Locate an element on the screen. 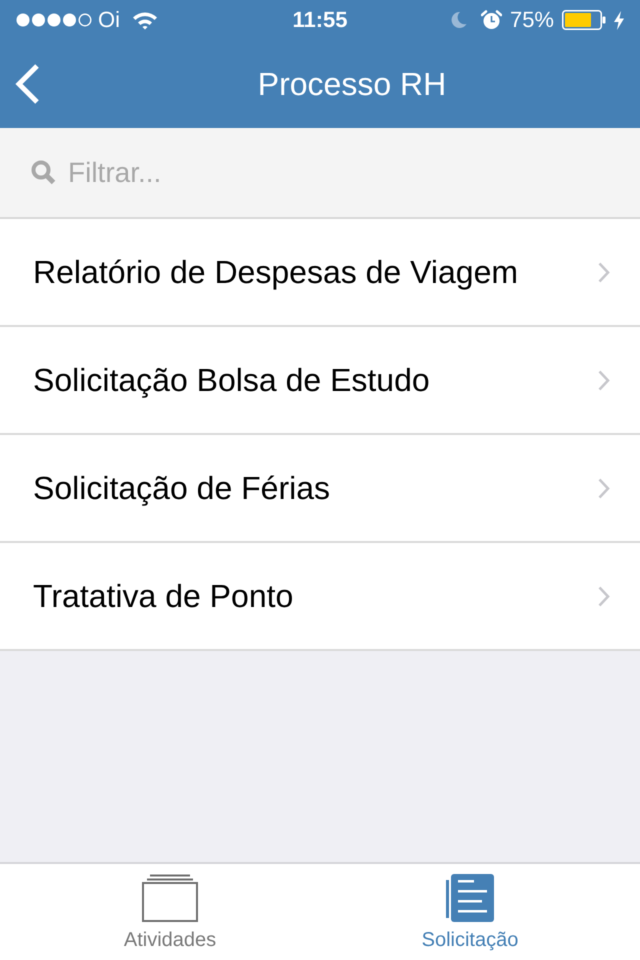 The width and height of the screenshot is (640, 960). charging-bolt-icon is located at coordinates (619, 20).